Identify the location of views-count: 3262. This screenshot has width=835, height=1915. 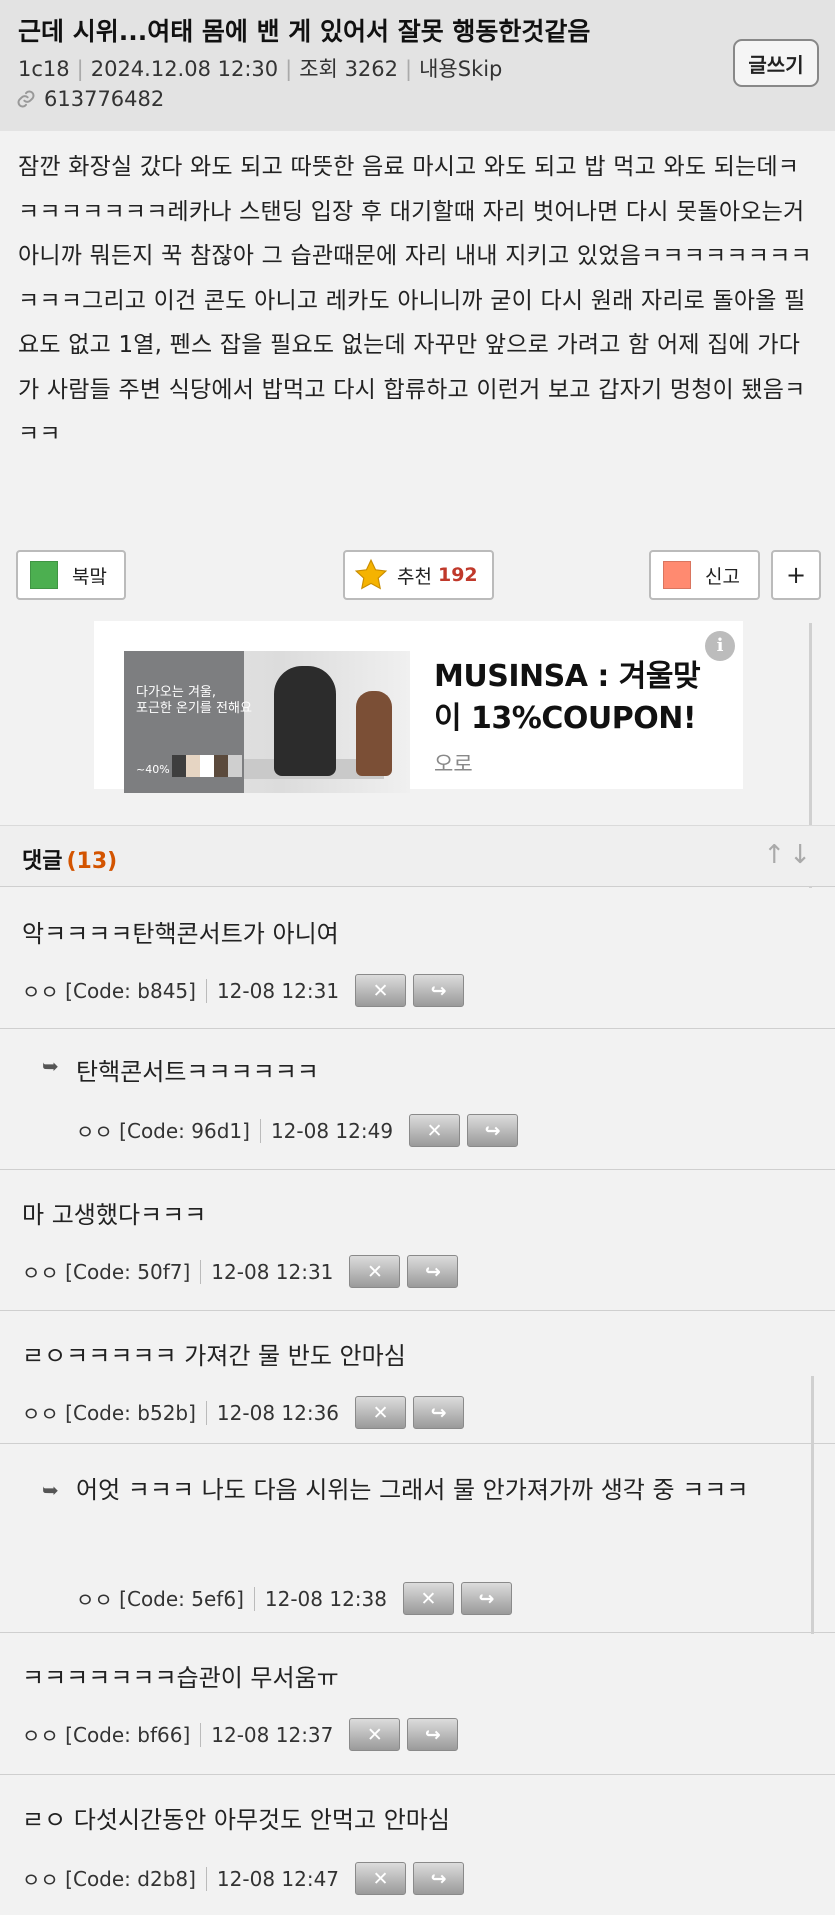
(371, 69).